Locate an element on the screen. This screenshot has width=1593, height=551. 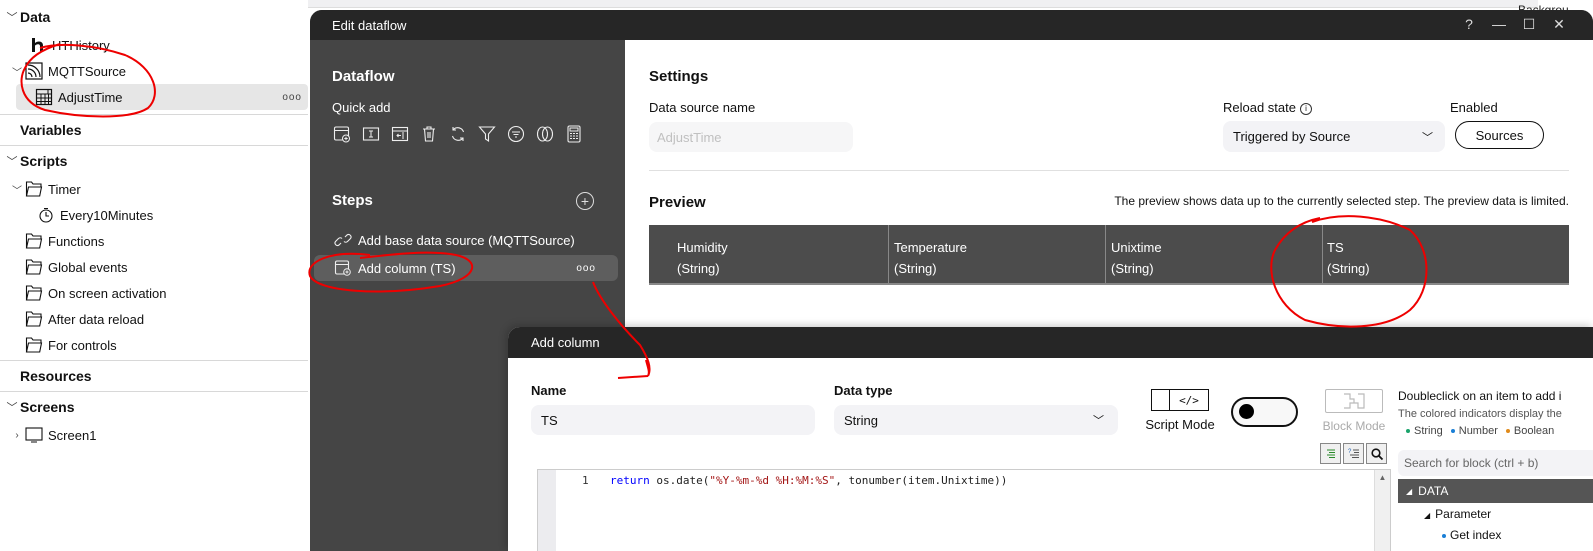
block-item-get-index: Get index is located at coordinates (1471, 535).